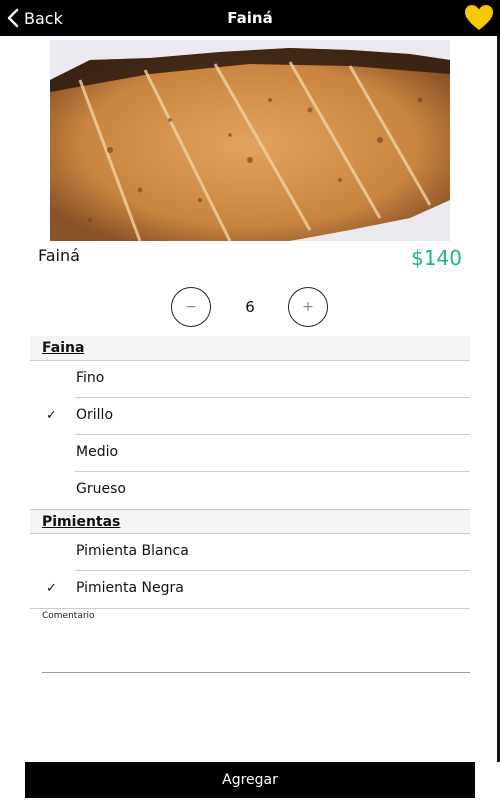 Image resolution: width=500 pixels, height=800 pixels. What do you see at coordinates (81, 522) in the screenshot?
I see `group-title: Pimientas` at bounding box center [81, 522].